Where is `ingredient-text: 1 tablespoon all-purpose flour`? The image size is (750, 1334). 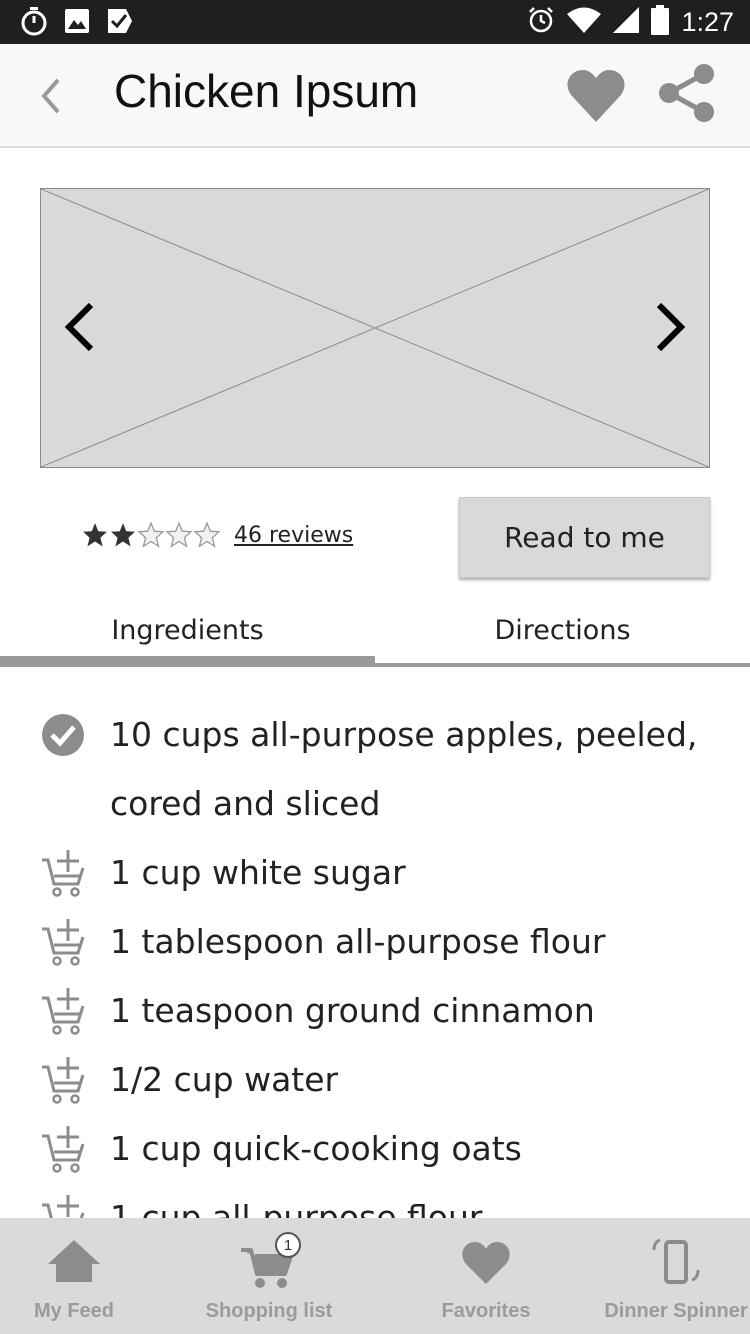 ingredient-text: 1 tablespoon all-purpose flour is located at coordinates (358, 941).